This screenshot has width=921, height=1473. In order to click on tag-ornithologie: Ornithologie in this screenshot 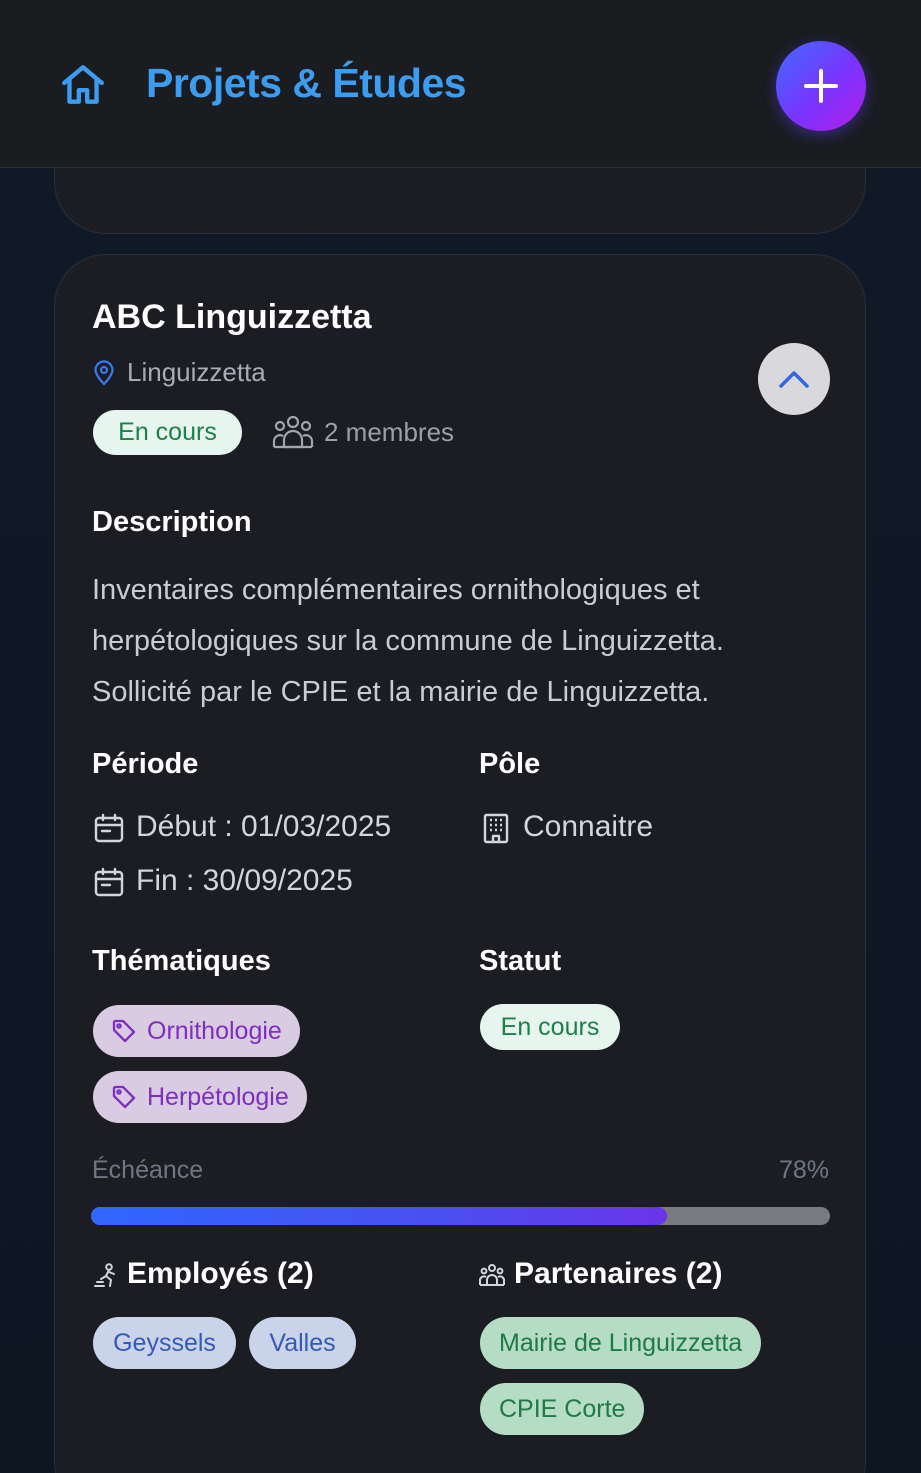, I will do `click(196, 1031)`.